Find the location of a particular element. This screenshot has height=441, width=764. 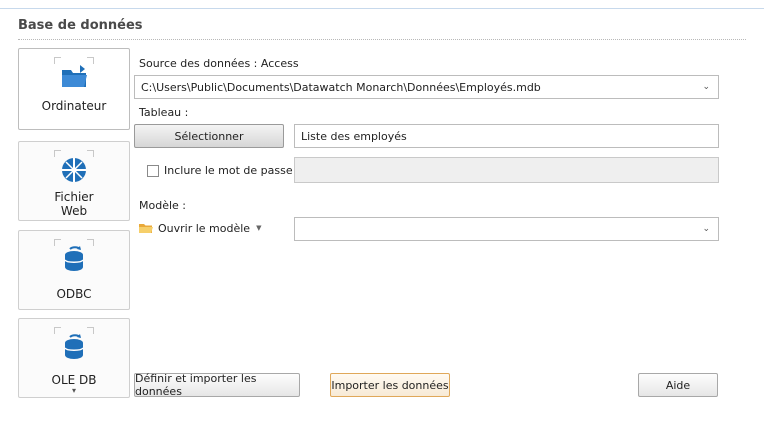

source-oledb-button: OLE DB ▾ is located at coordinates (74, 358).